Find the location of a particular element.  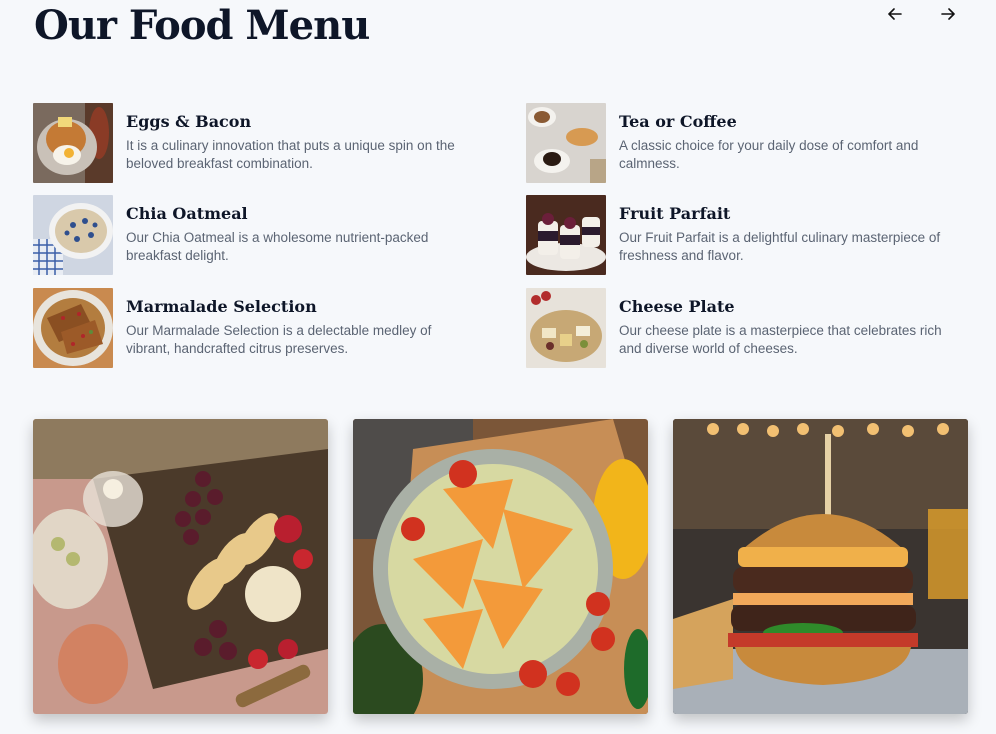

menu-item-name: Marmalade Selection is located at coordinates (221, 306).